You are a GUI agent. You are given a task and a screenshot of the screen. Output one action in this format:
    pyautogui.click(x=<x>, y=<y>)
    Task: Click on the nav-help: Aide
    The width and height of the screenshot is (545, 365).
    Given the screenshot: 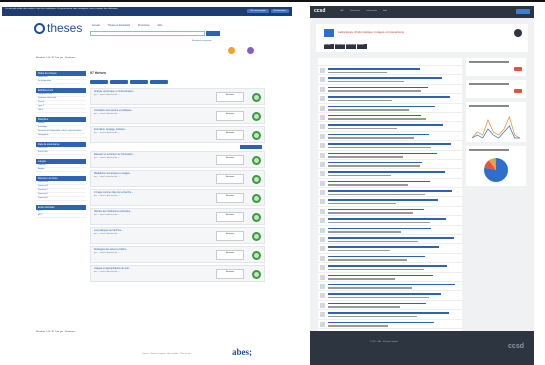 What is the action you would take?
    pyautogui.click(x=385, y=11)
    